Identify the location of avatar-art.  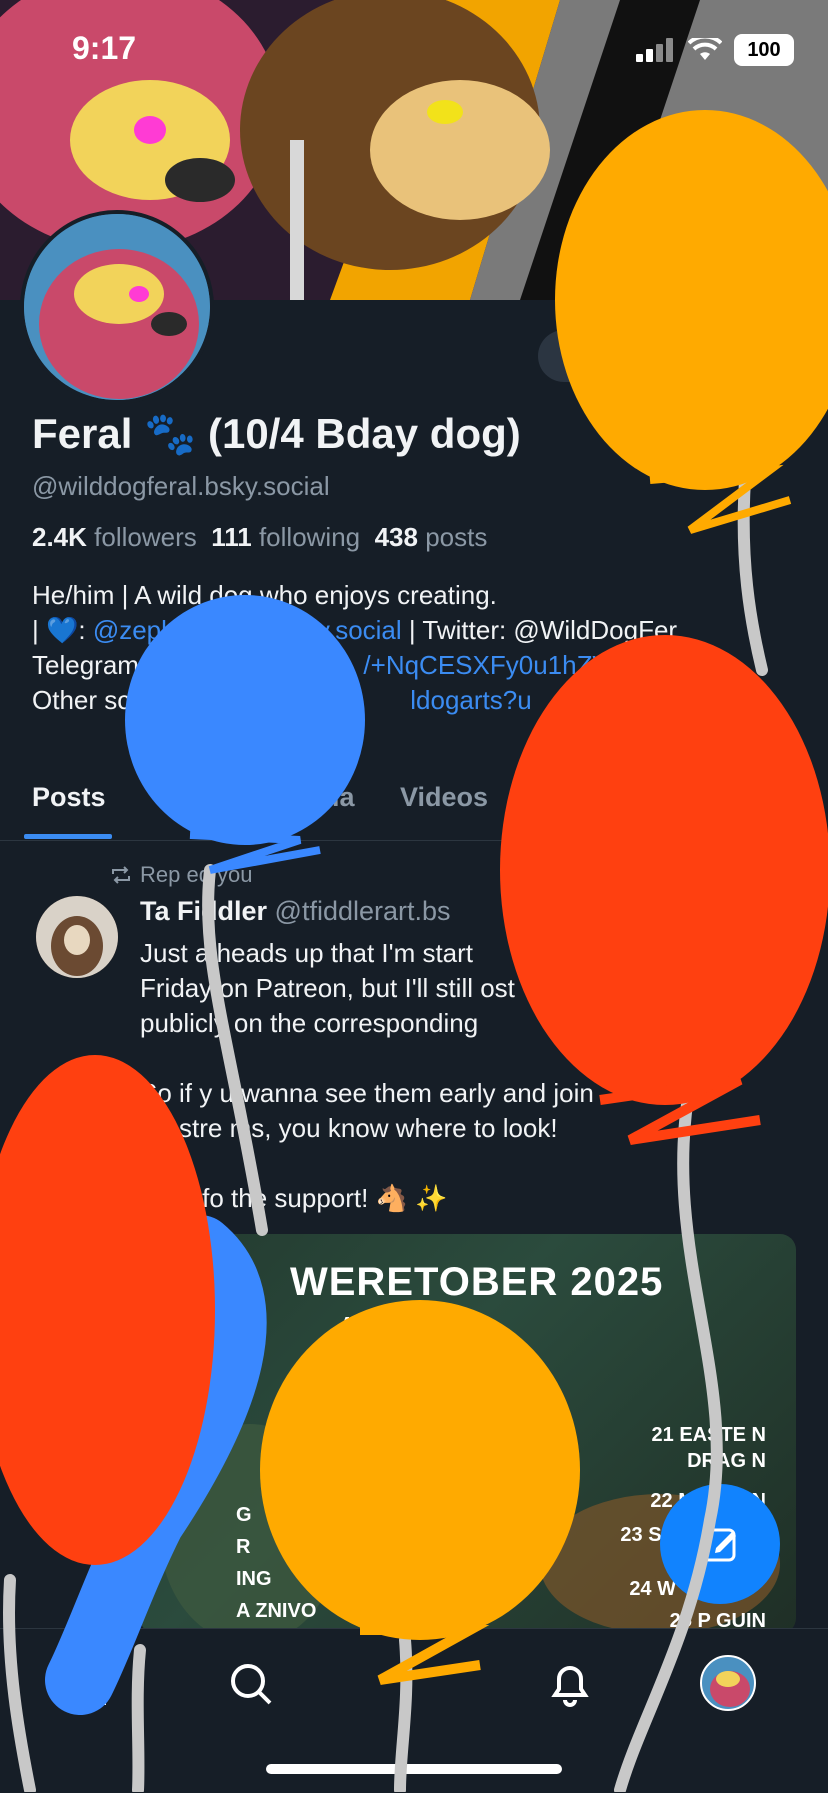
(117, 307).